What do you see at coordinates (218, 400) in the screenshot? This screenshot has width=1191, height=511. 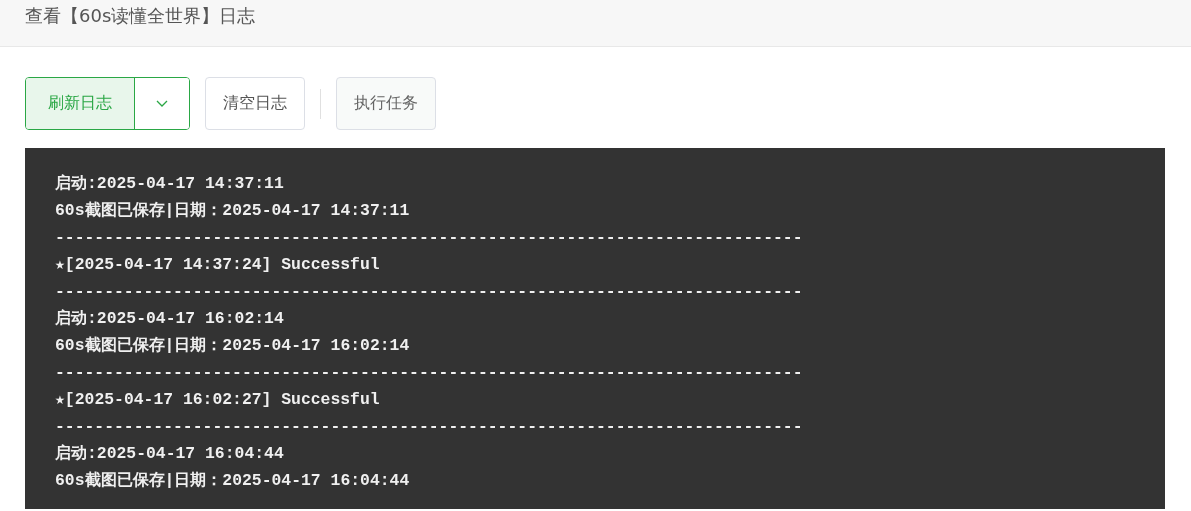 I see `log-line: ★[2025-04-17 16:02:27] Successful` at bounding box center [218, 400].